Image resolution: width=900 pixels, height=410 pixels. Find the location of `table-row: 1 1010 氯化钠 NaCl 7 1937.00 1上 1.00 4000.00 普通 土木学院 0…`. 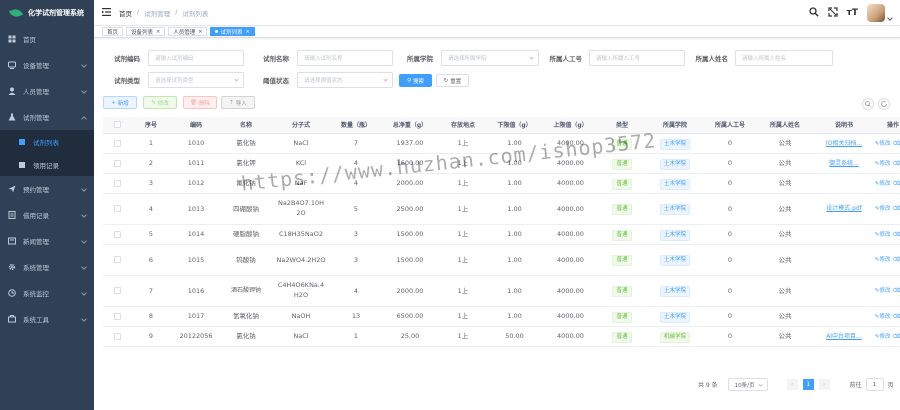

table-row: 1 1010 氯化钠 NaCl 7 1937.00 1上 1.00 4000.00 普通 土木学院 0… is located at coordinates (501, 143).